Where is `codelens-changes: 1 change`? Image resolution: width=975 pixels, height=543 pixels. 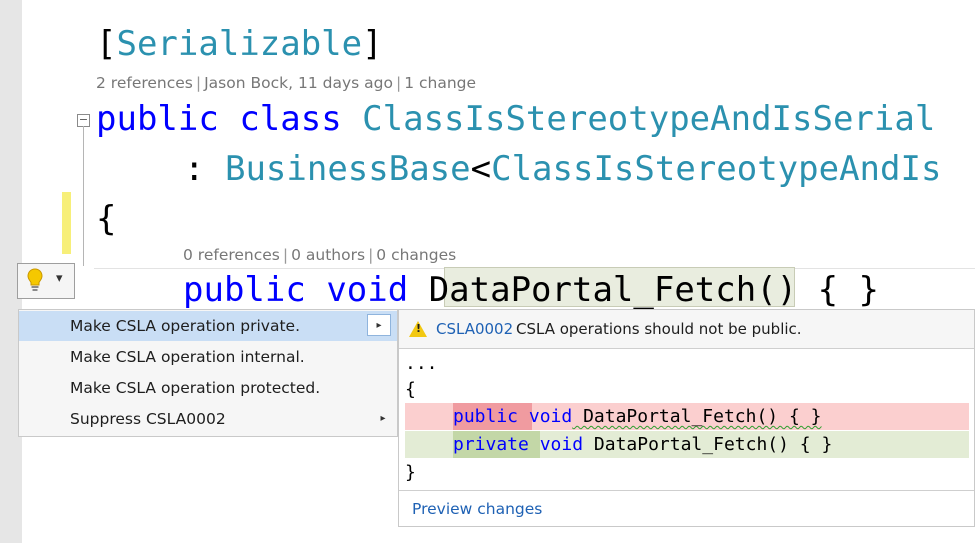 codelens-changes: 1 change is located at coordinates (440, 83).